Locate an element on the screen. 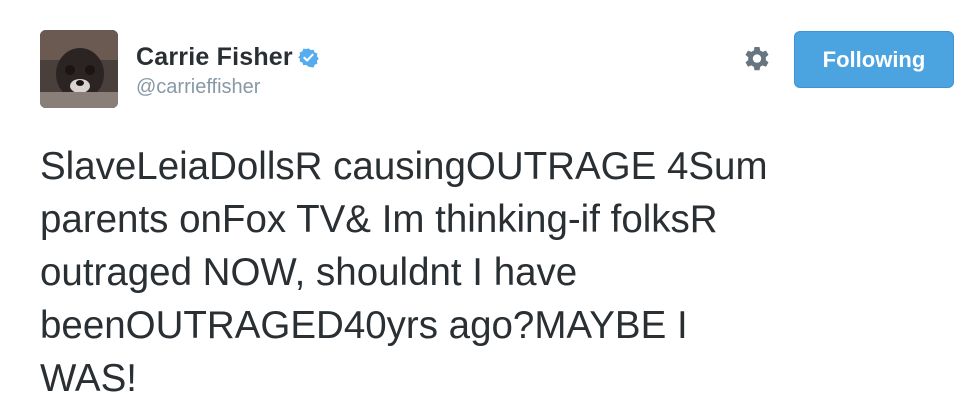 The height and width of the screenshot is (419, 980). name-row: Carrie Fisher is located at coordinates (227, 57).